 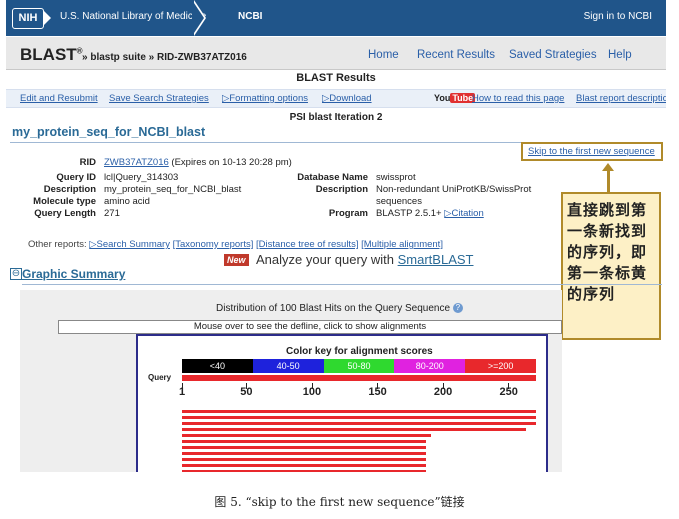 I want to click on rid-expires: (Expires on 10-13 20:28 pm), so click(x=231, y=162).